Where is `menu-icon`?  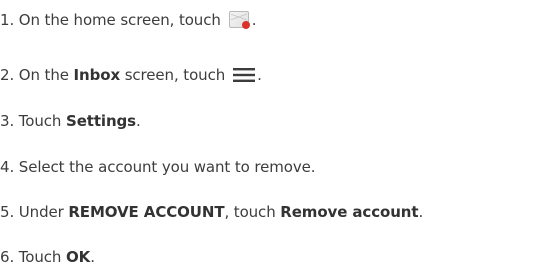 menu-icon is located at coordinates (244, 75).